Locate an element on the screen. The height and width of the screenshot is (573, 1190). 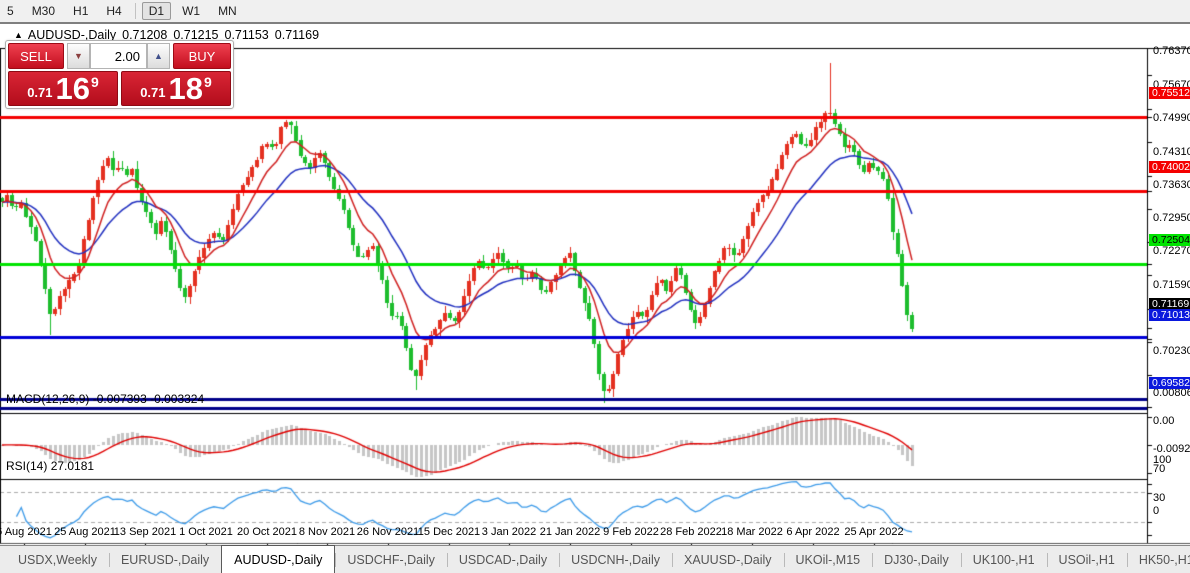
timeframe-button-mn: MN is located at coordinates (227, 11).